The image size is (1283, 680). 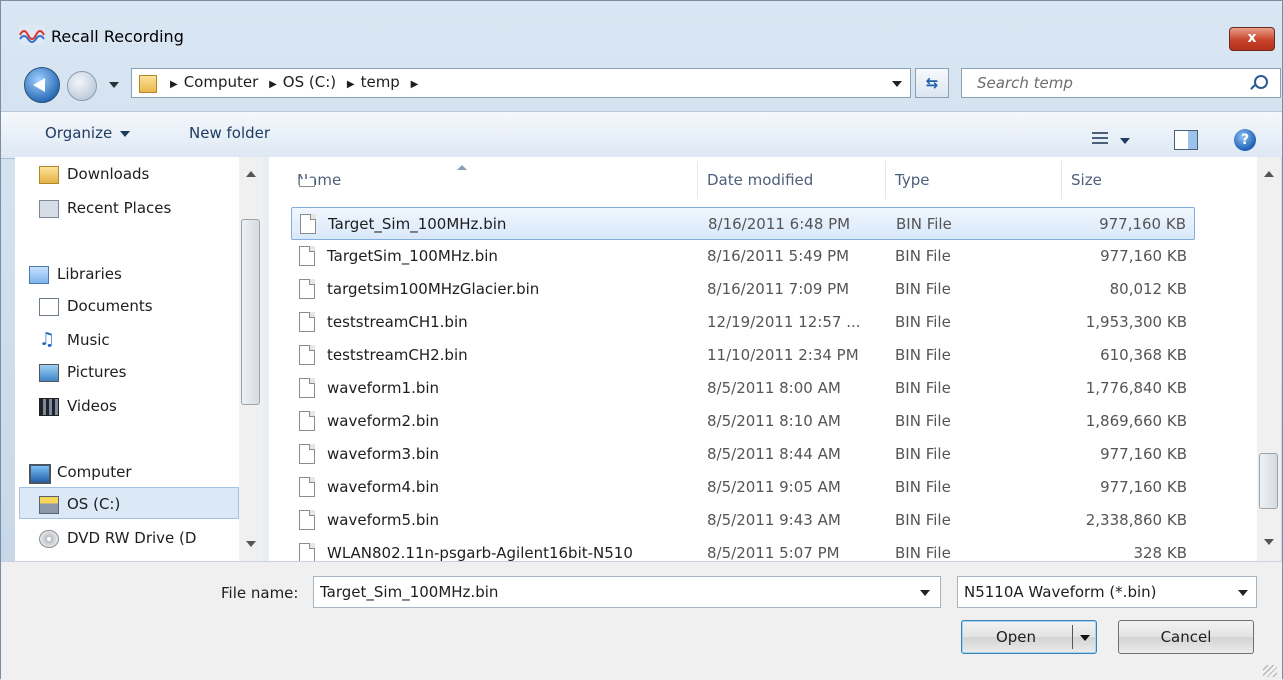 I want to click on nav-item-label: Videos, so click(x=92, y=406).